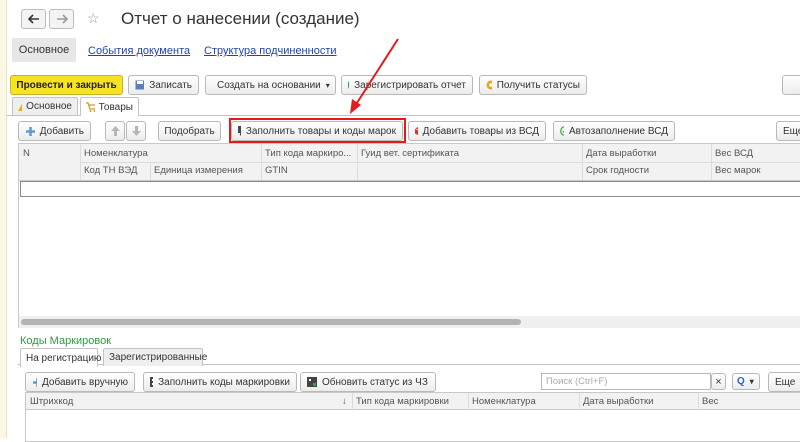 The width and height of the screenshot is (800, 442). I want to click on pick-button: Подобрать, so click(189, 131).